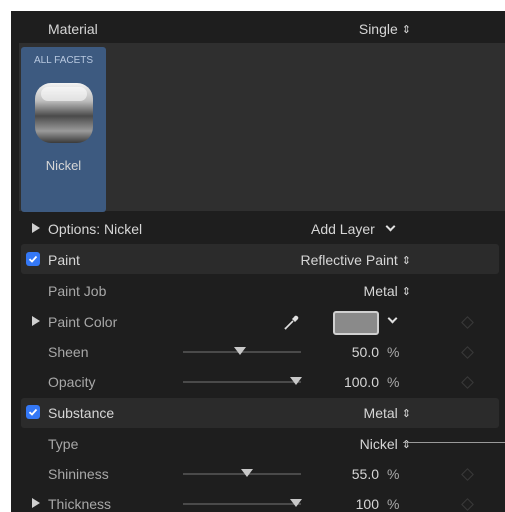  Describe the element at coordinates (349, 260) in the screenshot. I see `paint-type-value: Reflective Paint` at that location.